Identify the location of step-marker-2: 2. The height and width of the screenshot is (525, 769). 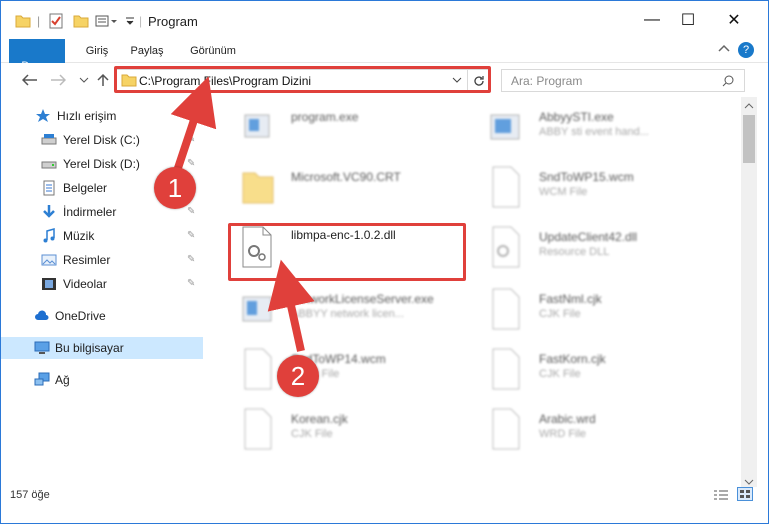
(298, 376).